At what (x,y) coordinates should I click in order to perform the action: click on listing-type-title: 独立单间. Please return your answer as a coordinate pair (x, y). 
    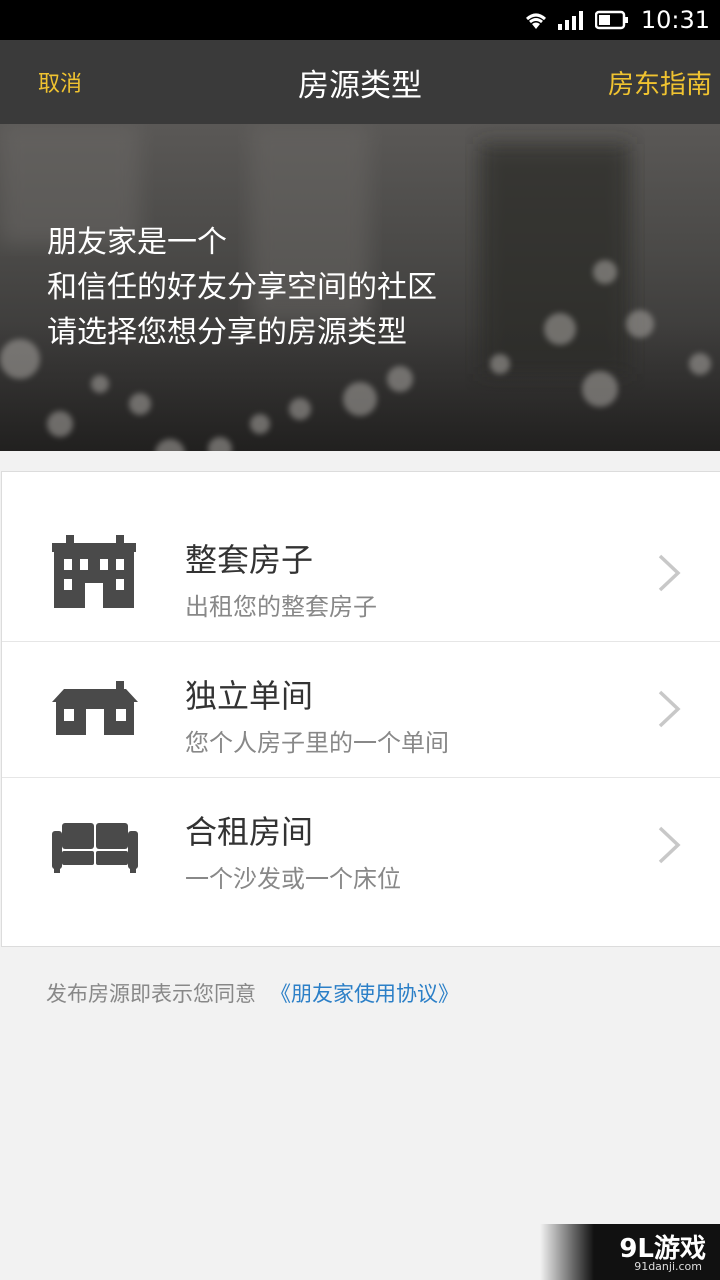
    Looking at the image, I should click on (249, 696).